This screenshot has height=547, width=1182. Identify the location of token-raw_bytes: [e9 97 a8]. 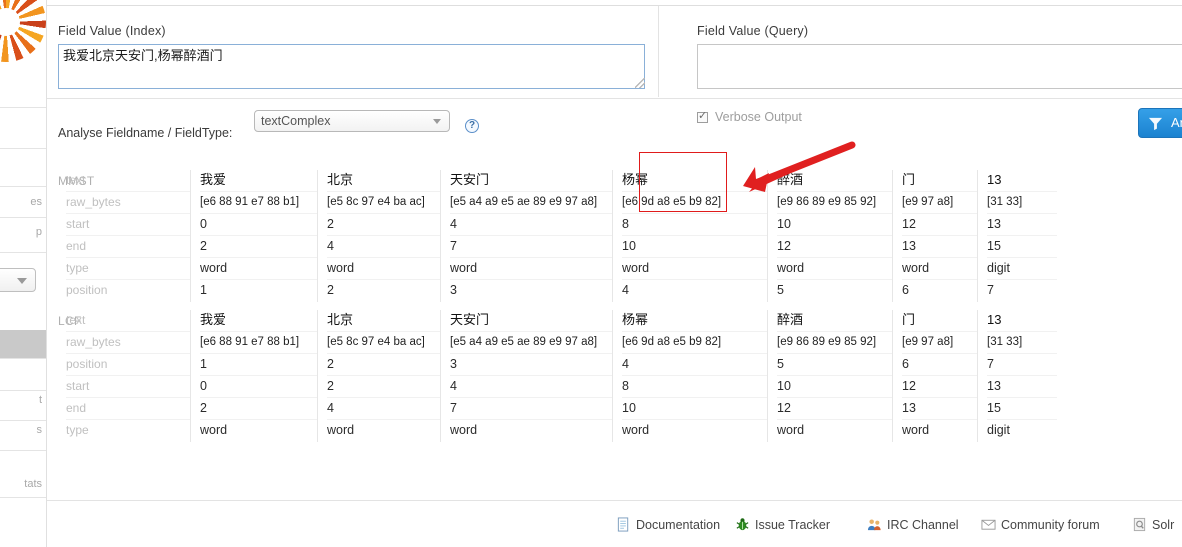
(939, 343).